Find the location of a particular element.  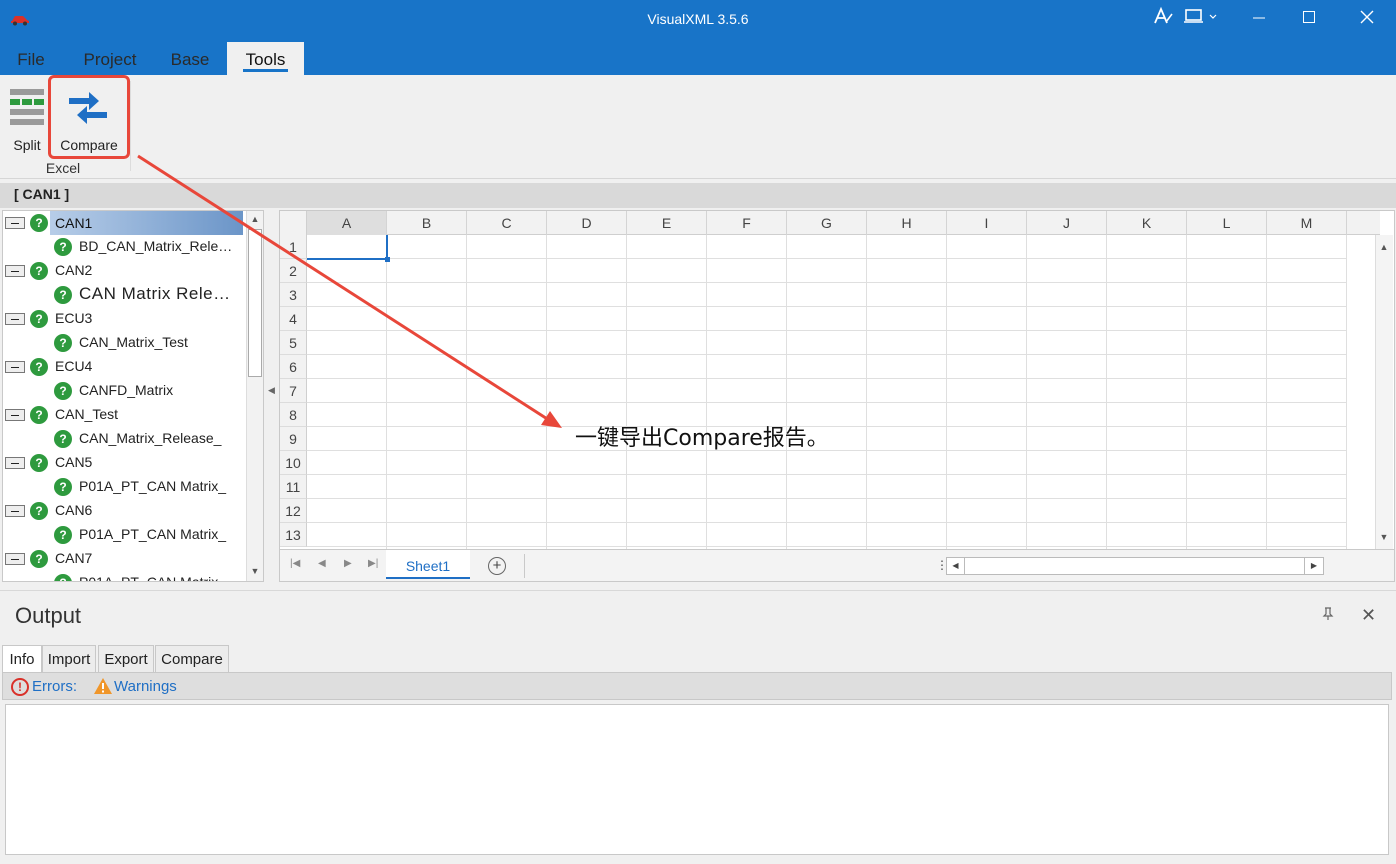

row-header: 10 is located at coordinates (293, 463).